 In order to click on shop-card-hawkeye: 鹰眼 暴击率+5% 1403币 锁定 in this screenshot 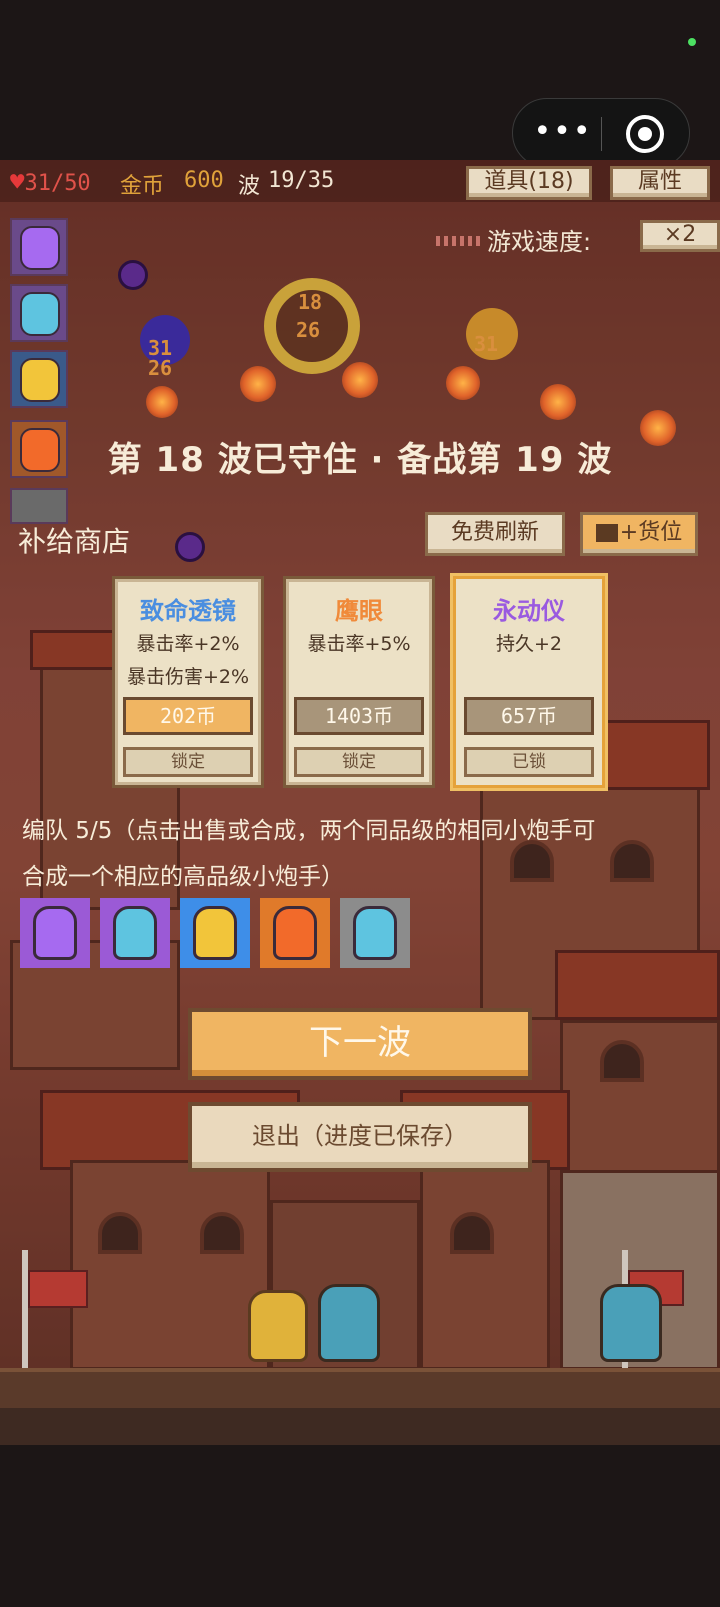, I will do `click(359, 682)`.